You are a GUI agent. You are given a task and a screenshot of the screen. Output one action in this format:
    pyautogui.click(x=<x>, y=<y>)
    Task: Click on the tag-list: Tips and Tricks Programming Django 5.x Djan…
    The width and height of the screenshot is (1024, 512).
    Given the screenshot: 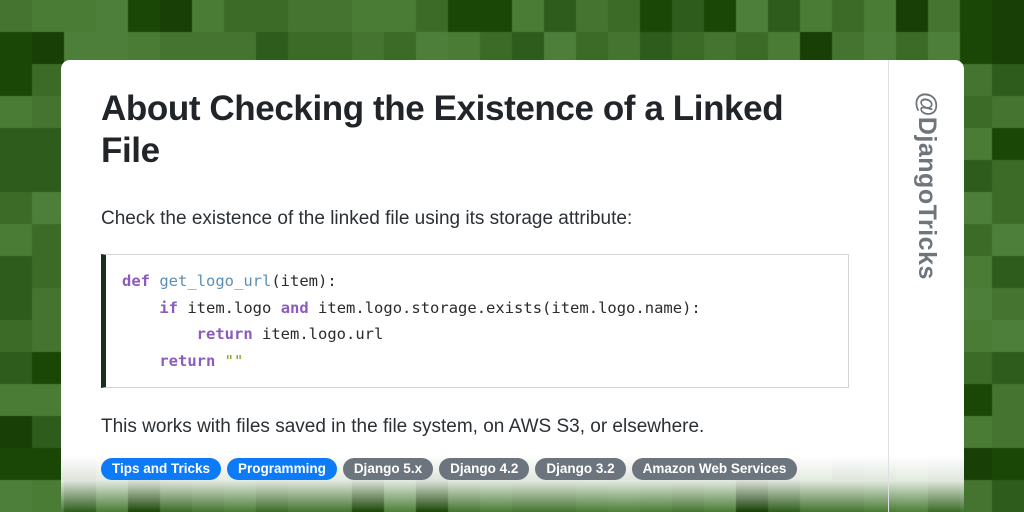 What is the action you would take?
    pyautogui.click(x=474, y=469)
    